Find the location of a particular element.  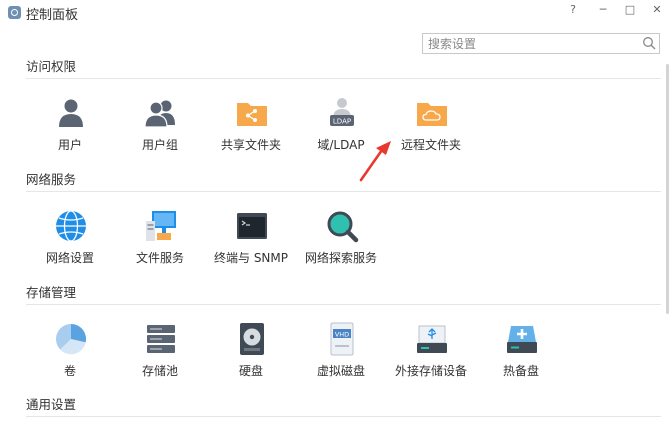

control-item-label: 用户组 is located at coordinates (159, 145).